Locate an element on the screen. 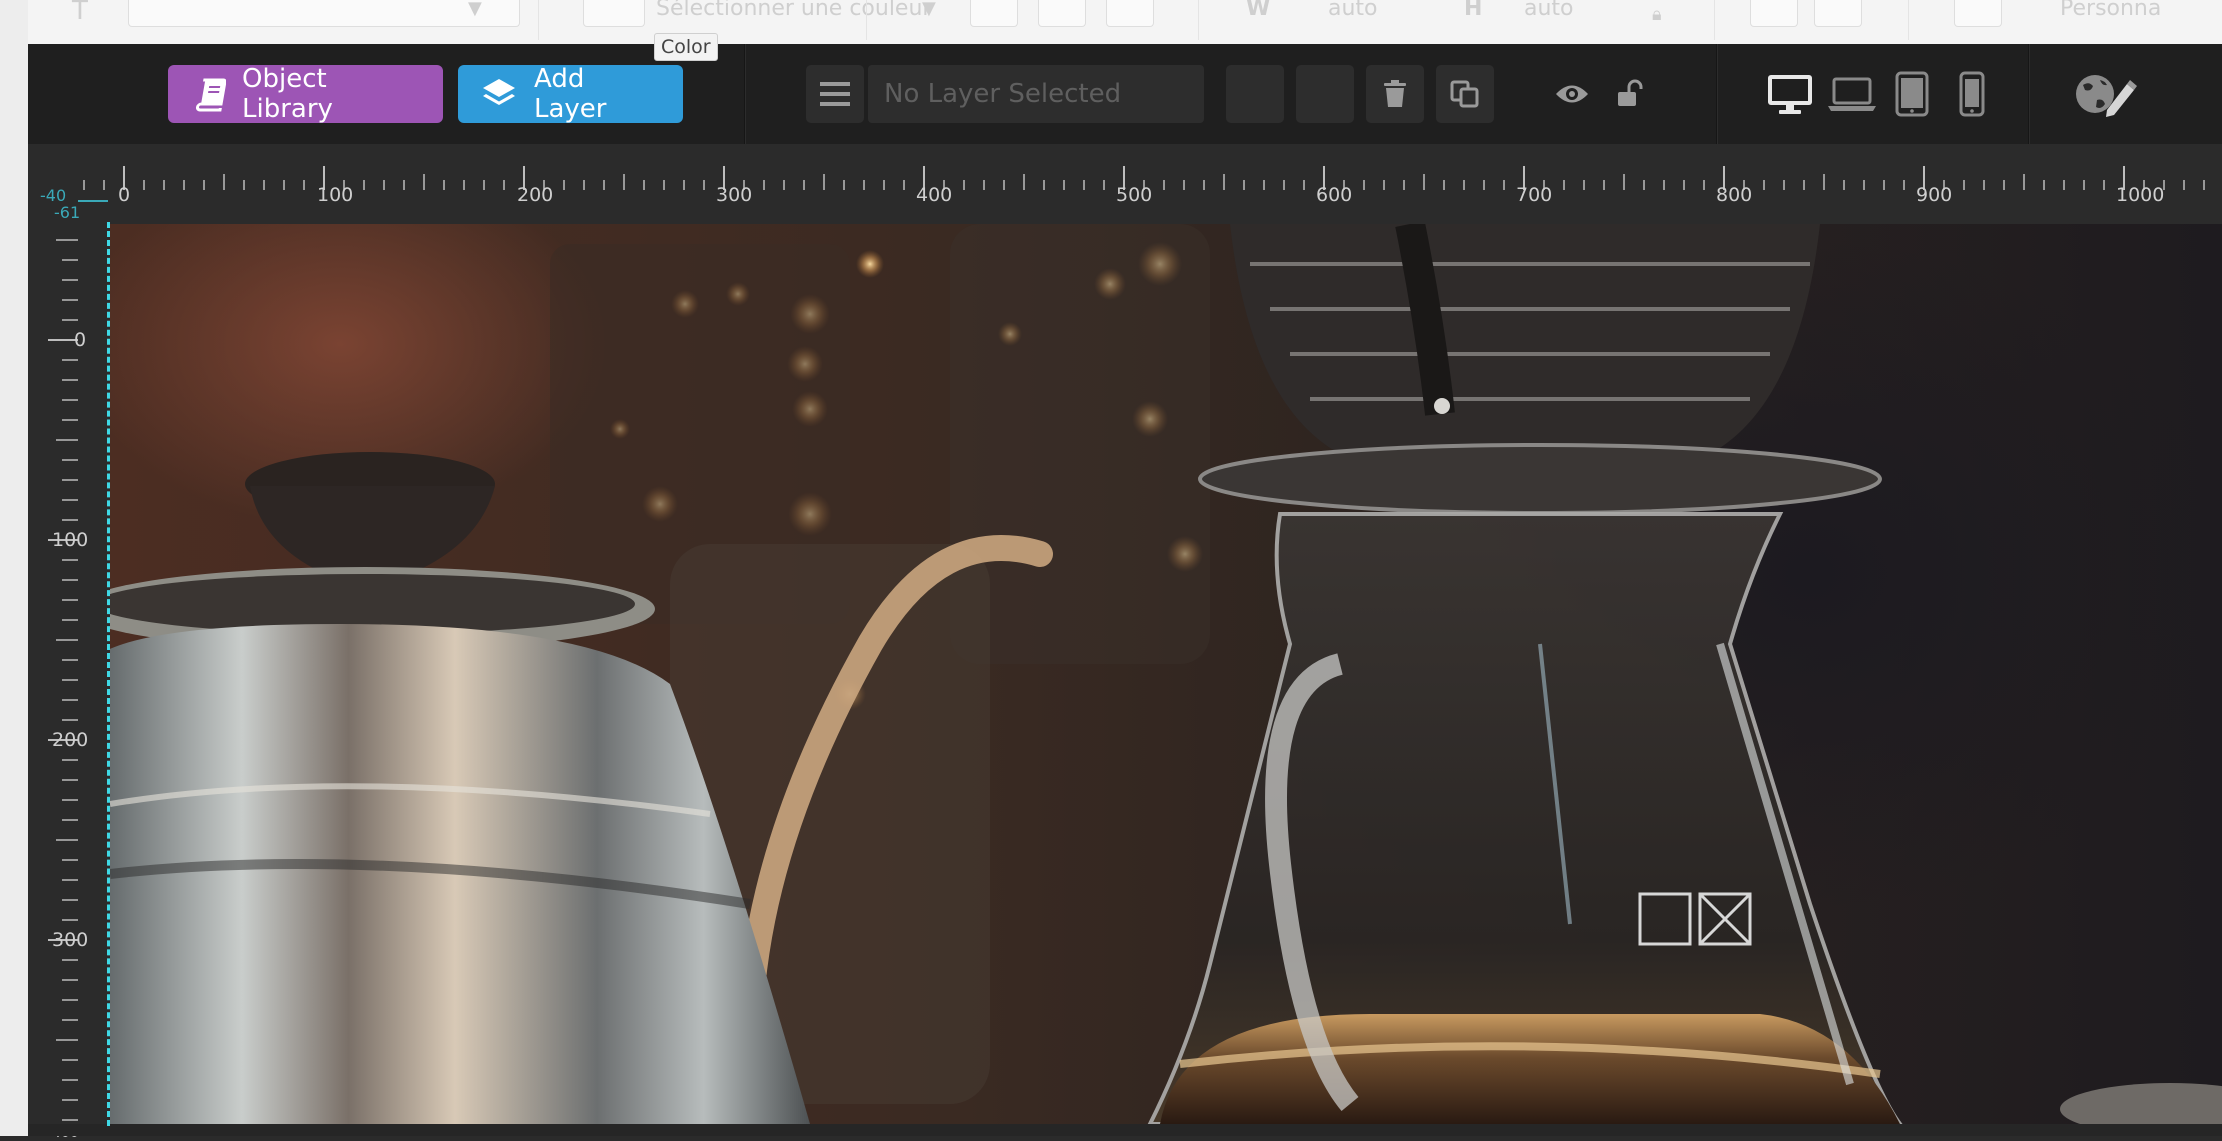  desktop-view-button is located at coordinates (1790, 94).